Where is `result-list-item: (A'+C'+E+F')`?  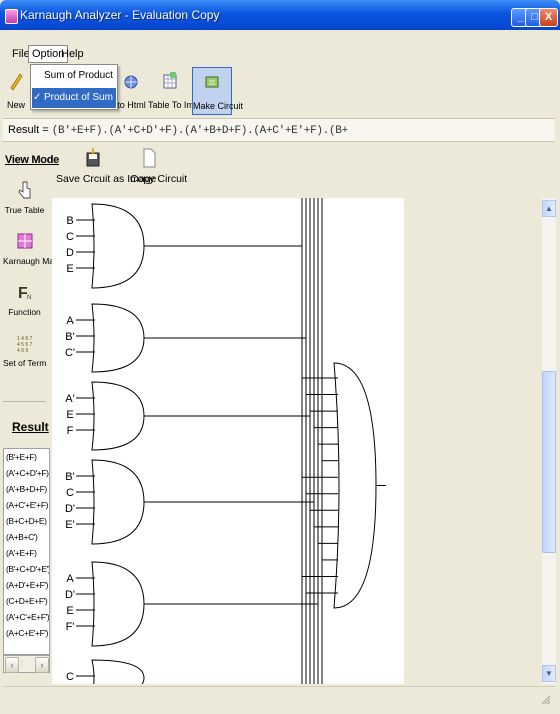 result-list-item: (A'+C'+E+F') is located at coordinates (26, 617).